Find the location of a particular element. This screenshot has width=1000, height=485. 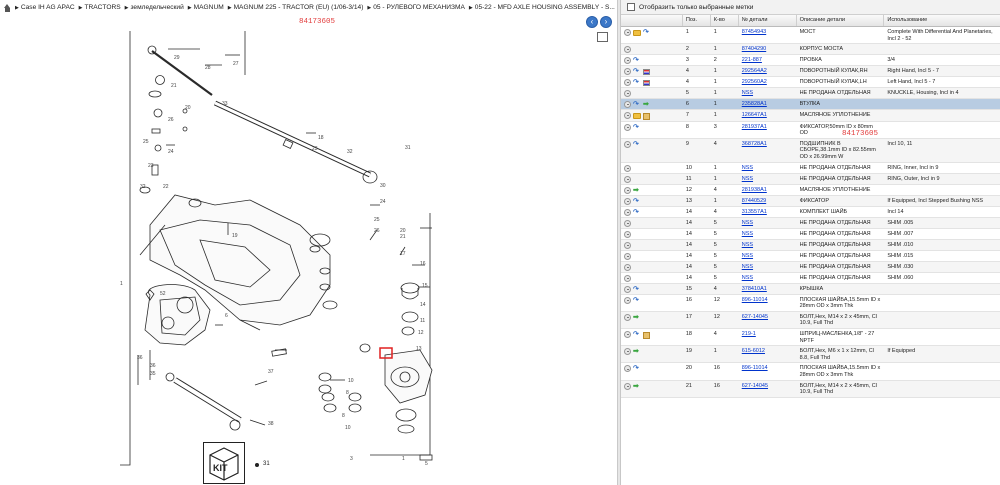

breadcrumb-item: ▶MAGNUM 225 - TRACTOR (EU) (1/06-3/14) is located at coordinates (296, 7).